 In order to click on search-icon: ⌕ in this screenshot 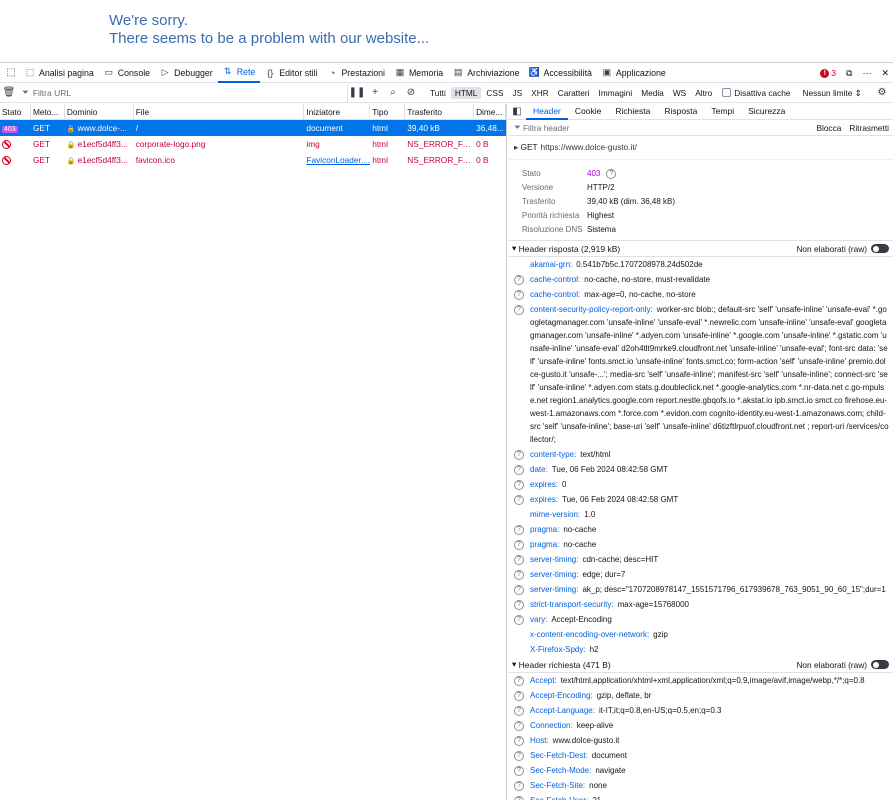, I will do `click(393, 93)`.